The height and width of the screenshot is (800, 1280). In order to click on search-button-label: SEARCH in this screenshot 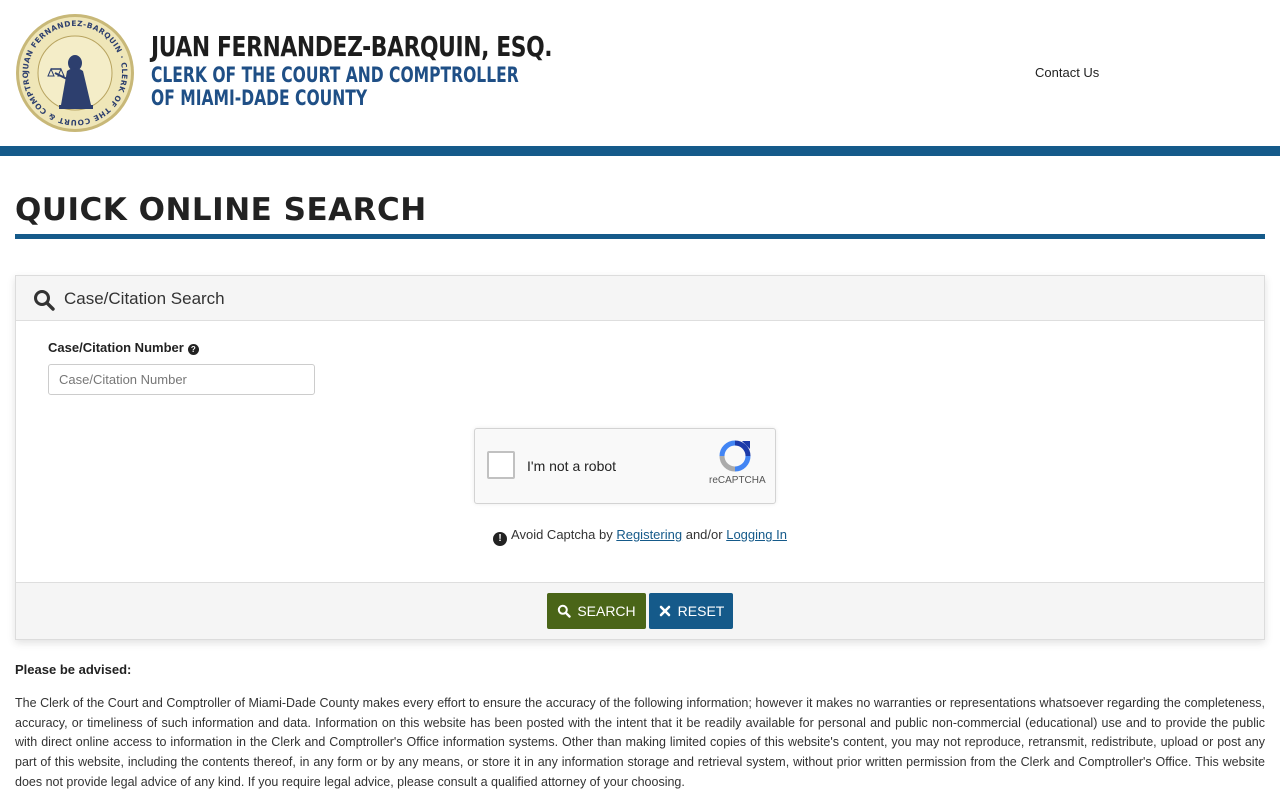, I will do `click(606, 611)`.